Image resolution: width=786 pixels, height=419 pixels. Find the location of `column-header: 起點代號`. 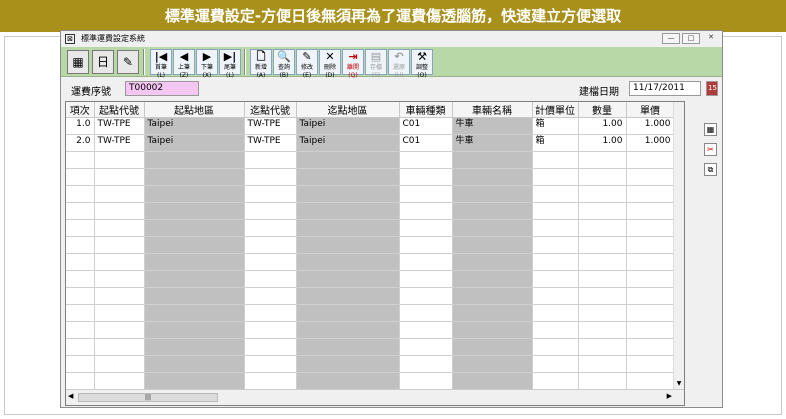

column-header: 起點代號 is located at coordinates (119, 110).